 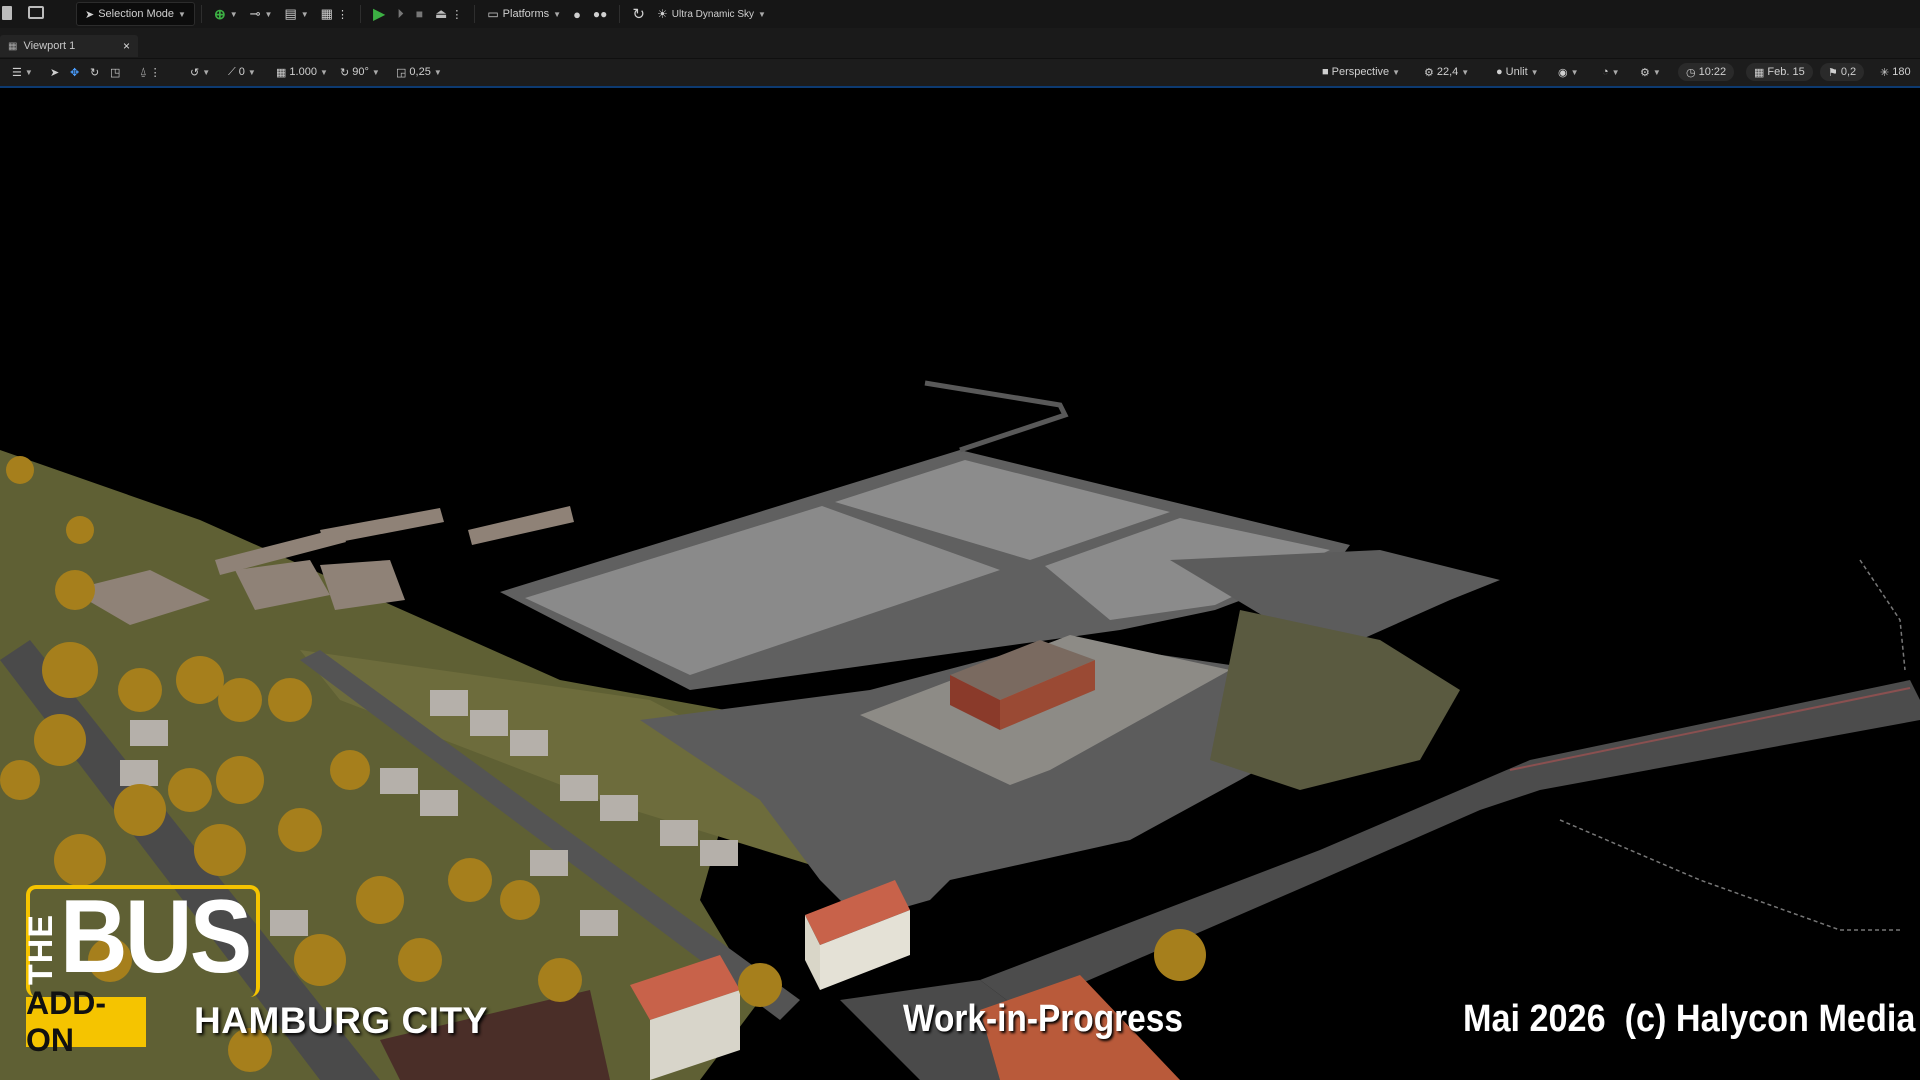 What do you see at coordinates (419, 72) in the screenshot?
I see `grid-snap-button: ◲ 0,25 ▼` at bounding box center [419, 72].